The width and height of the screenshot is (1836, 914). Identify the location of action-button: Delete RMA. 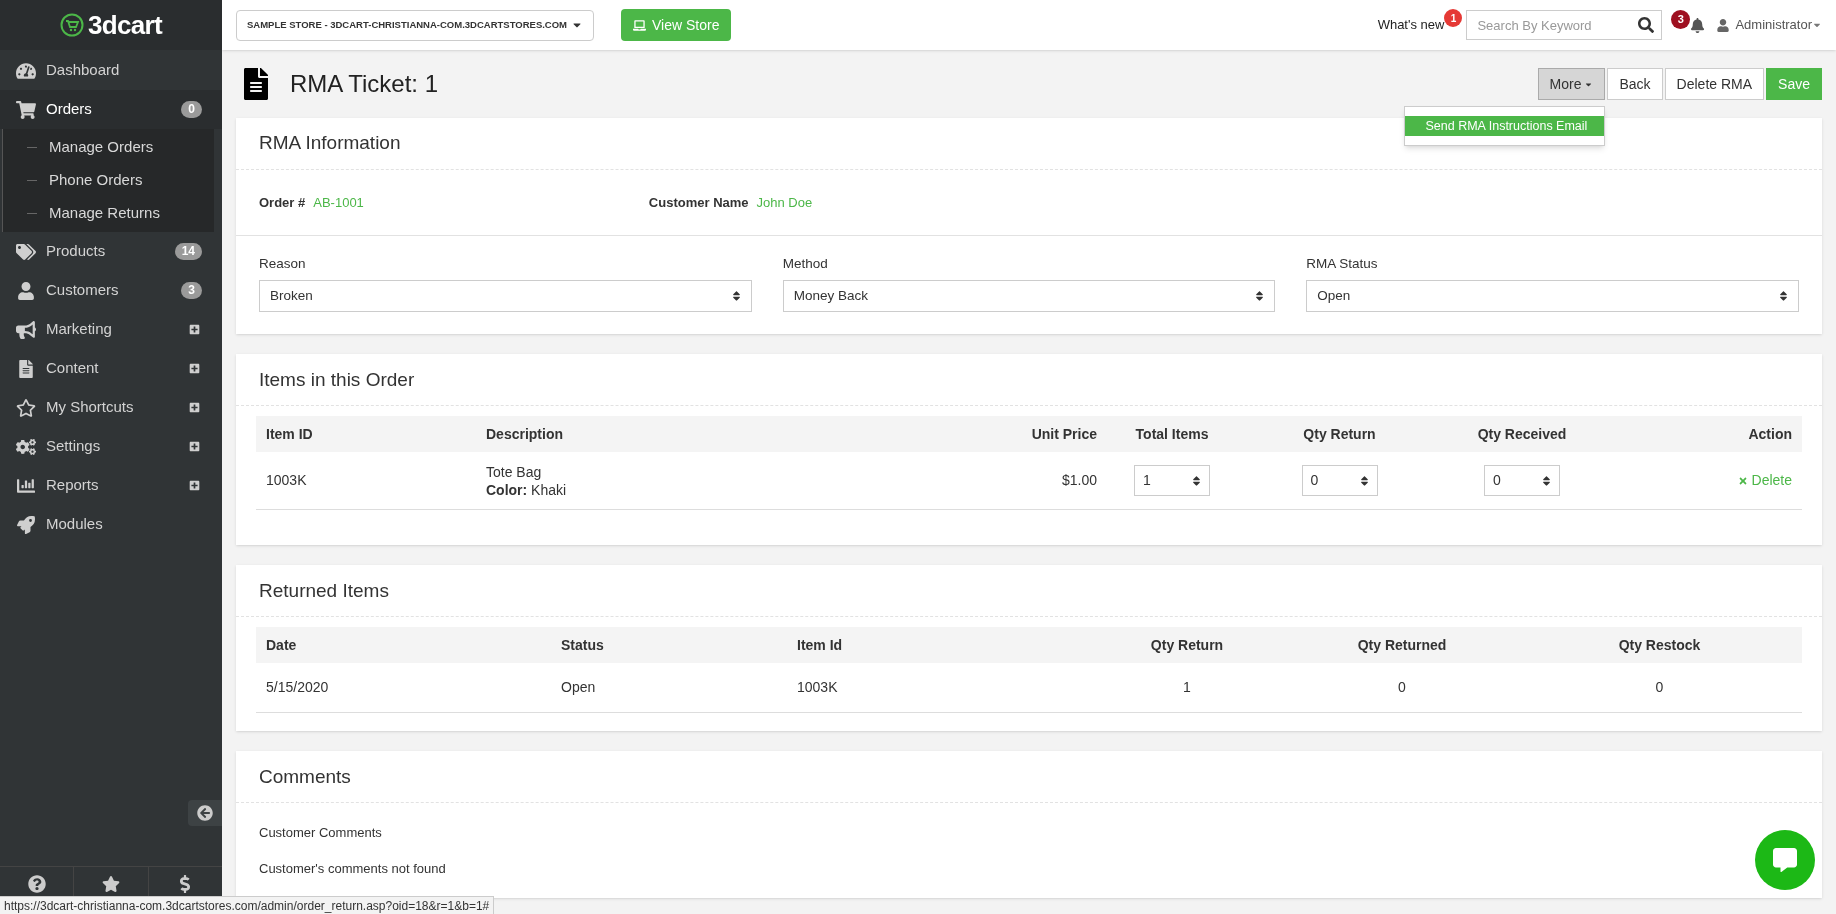
(1714, 84).